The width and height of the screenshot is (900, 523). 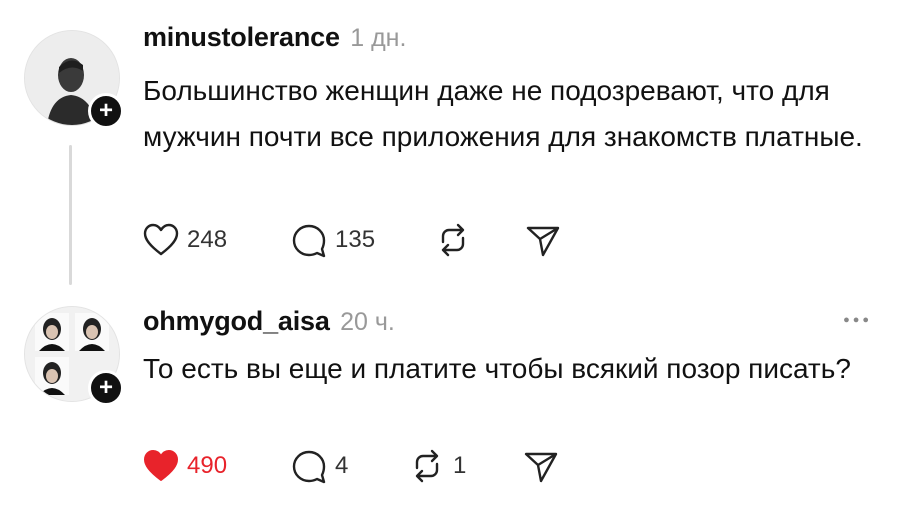 I want to click on reply-button: 135, so click(x=333, y=240).